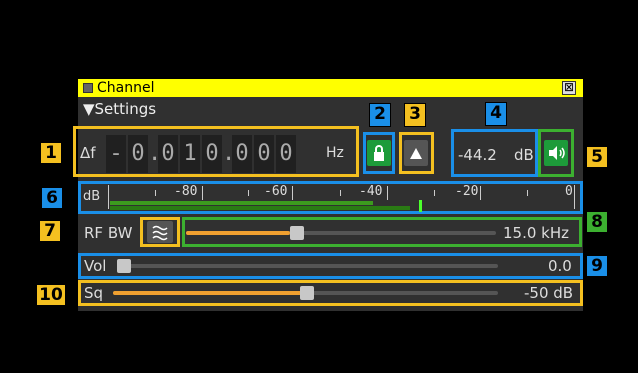 The image size is (638, 373). What do you see at coordinates (108, 233) in the screenshot?
I see `rfbw-label: RF BW` at bounding box center [108, 233].